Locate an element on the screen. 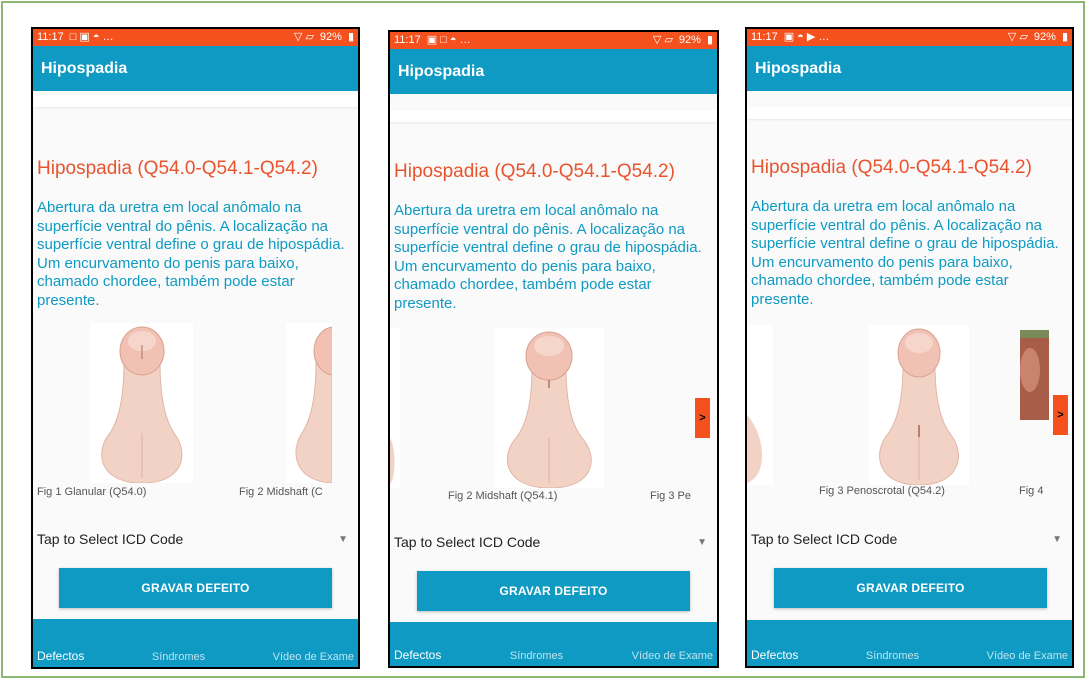 This screenshot has height=682, width=1090. status-bar: 11:17 ▣ □ ◓ … ▽ ▱ 92% ▮ is located at coordinates (553, 40).